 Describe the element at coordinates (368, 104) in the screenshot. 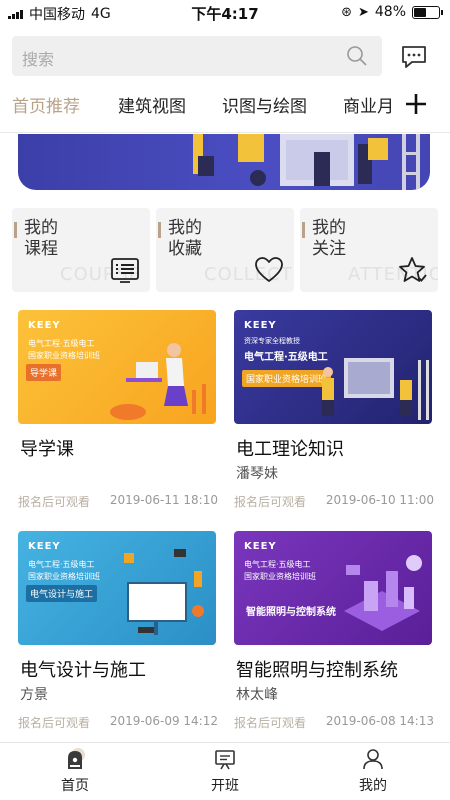

I see `tab-commercial: 商业月` at that location.